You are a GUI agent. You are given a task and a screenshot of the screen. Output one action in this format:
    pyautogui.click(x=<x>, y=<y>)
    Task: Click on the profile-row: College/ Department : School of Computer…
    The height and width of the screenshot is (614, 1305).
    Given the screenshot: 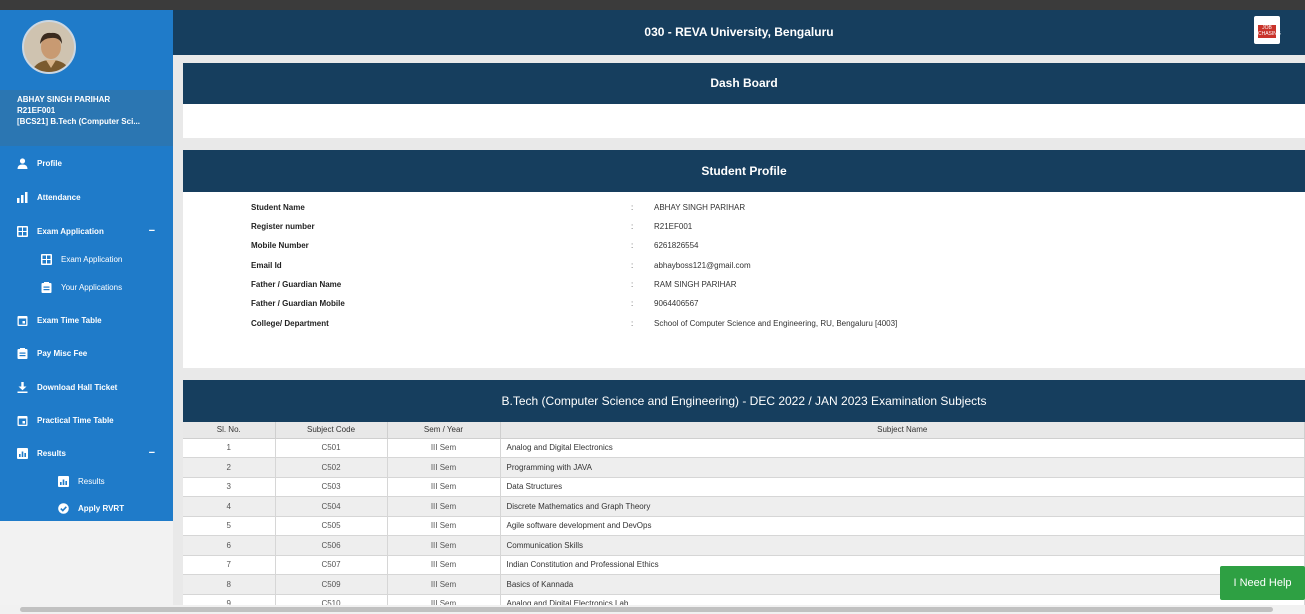 What is the action you would take?
    pyautogui.click(x=751, y=323)
    